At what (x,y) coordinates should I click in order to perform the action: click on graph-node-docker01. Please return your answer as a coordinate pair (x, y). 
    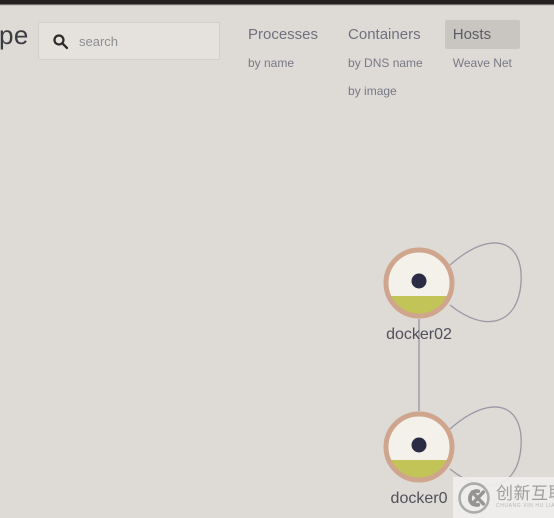
    Looking at the image, I should click on (419, 447).